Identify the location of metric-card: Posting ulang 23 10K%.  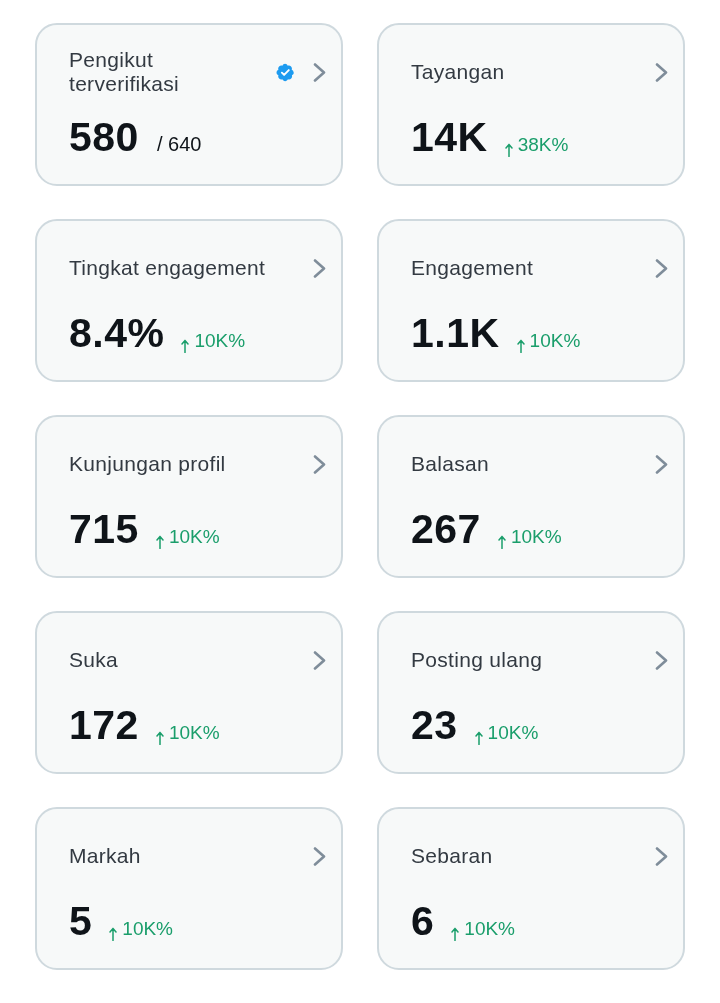
(531, 692).